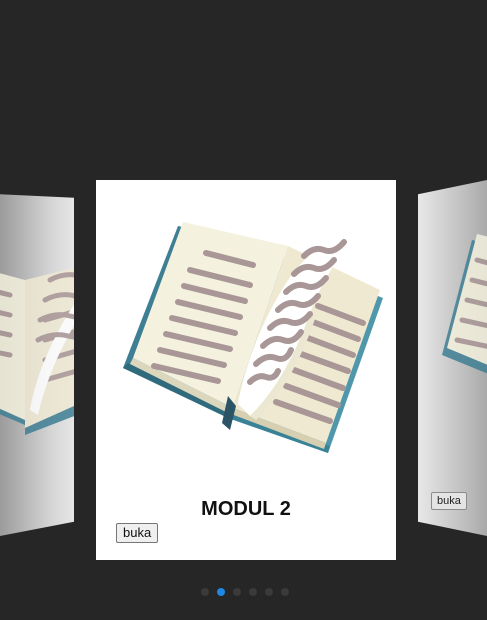 This screenshot has width=487, height=620. Describe the element at coordinates (449, 501) in the screenshot. I see `open-next-module-button: buka` at that location.